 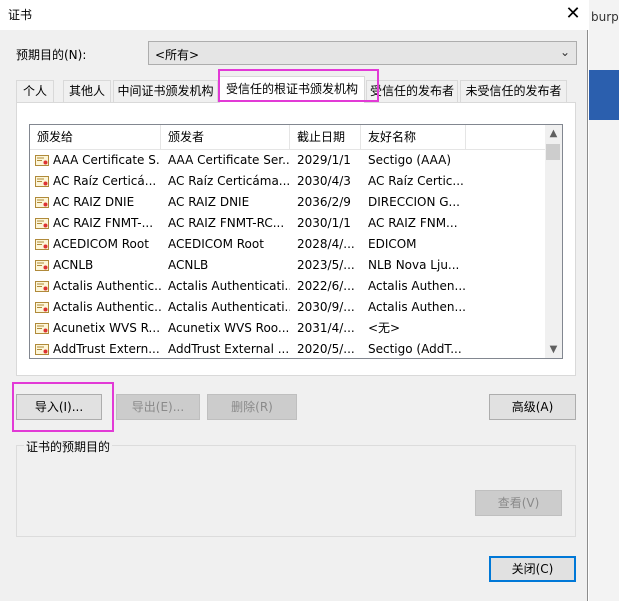 What do you see at coordinates (165, 91) in the screenshot?
I see `tab-intermediate-ca: 中间证书颁发机构` at bounding box center [165, 91].